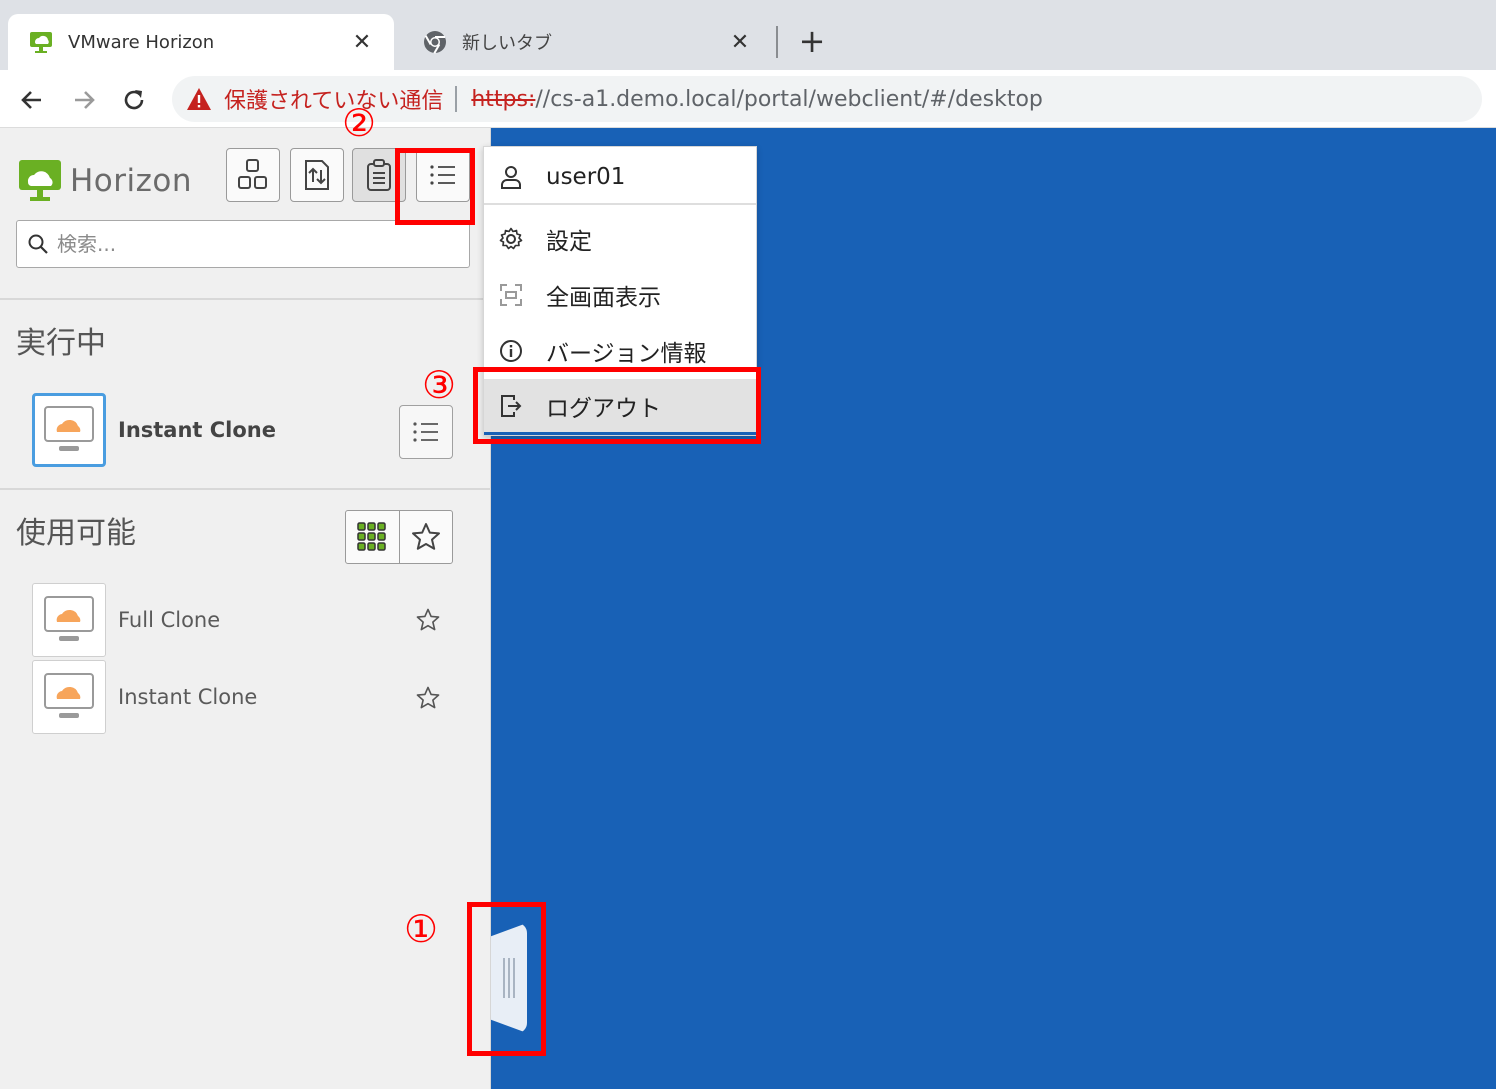 This screenshot has width=1496, height=1089. What do you see at coordinates (40, 180) in the screenshot?
I see `horizon-logo-icon` at bounding box center [40, 180].